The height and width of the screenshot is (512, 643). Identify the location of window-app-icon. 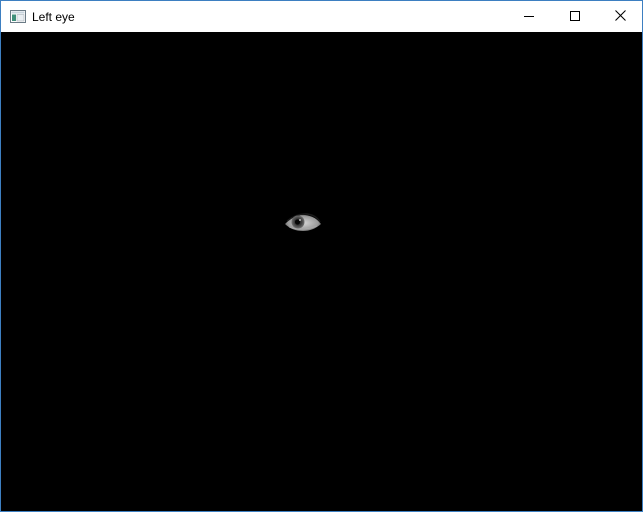
(18, 16).